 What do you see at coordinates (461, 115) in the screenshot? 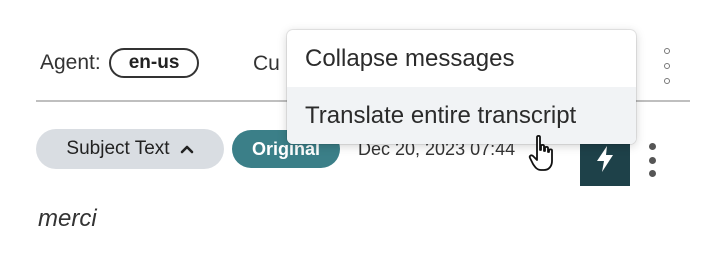
I see `menu-item-translate-transcript: Translate entire transcript` at bounding box center [461, 115].